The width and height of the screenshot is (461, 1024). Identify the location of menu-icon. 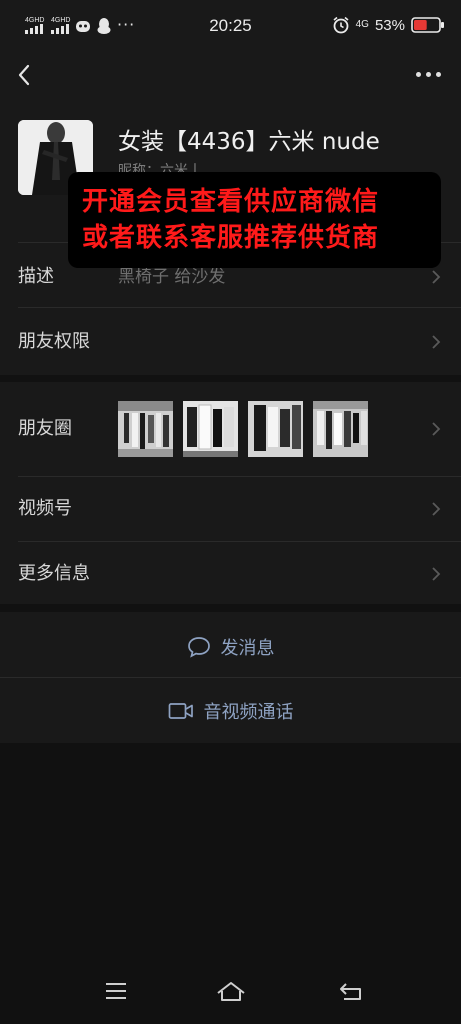
(116, 991).